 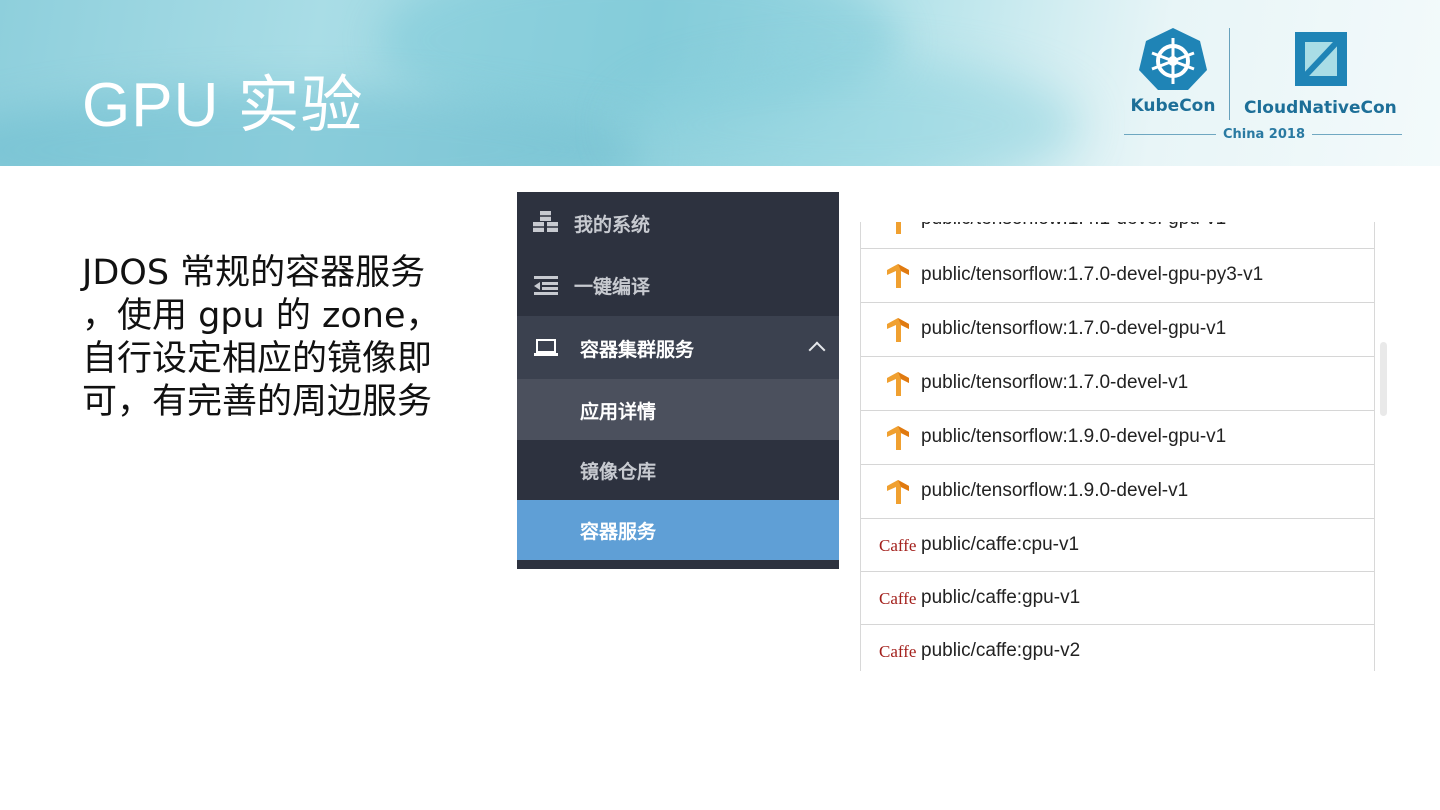 What do you see at coordinates (1229, 74) in the screenshot?
I see `logo-divider` at bounding box center [1229, 74].